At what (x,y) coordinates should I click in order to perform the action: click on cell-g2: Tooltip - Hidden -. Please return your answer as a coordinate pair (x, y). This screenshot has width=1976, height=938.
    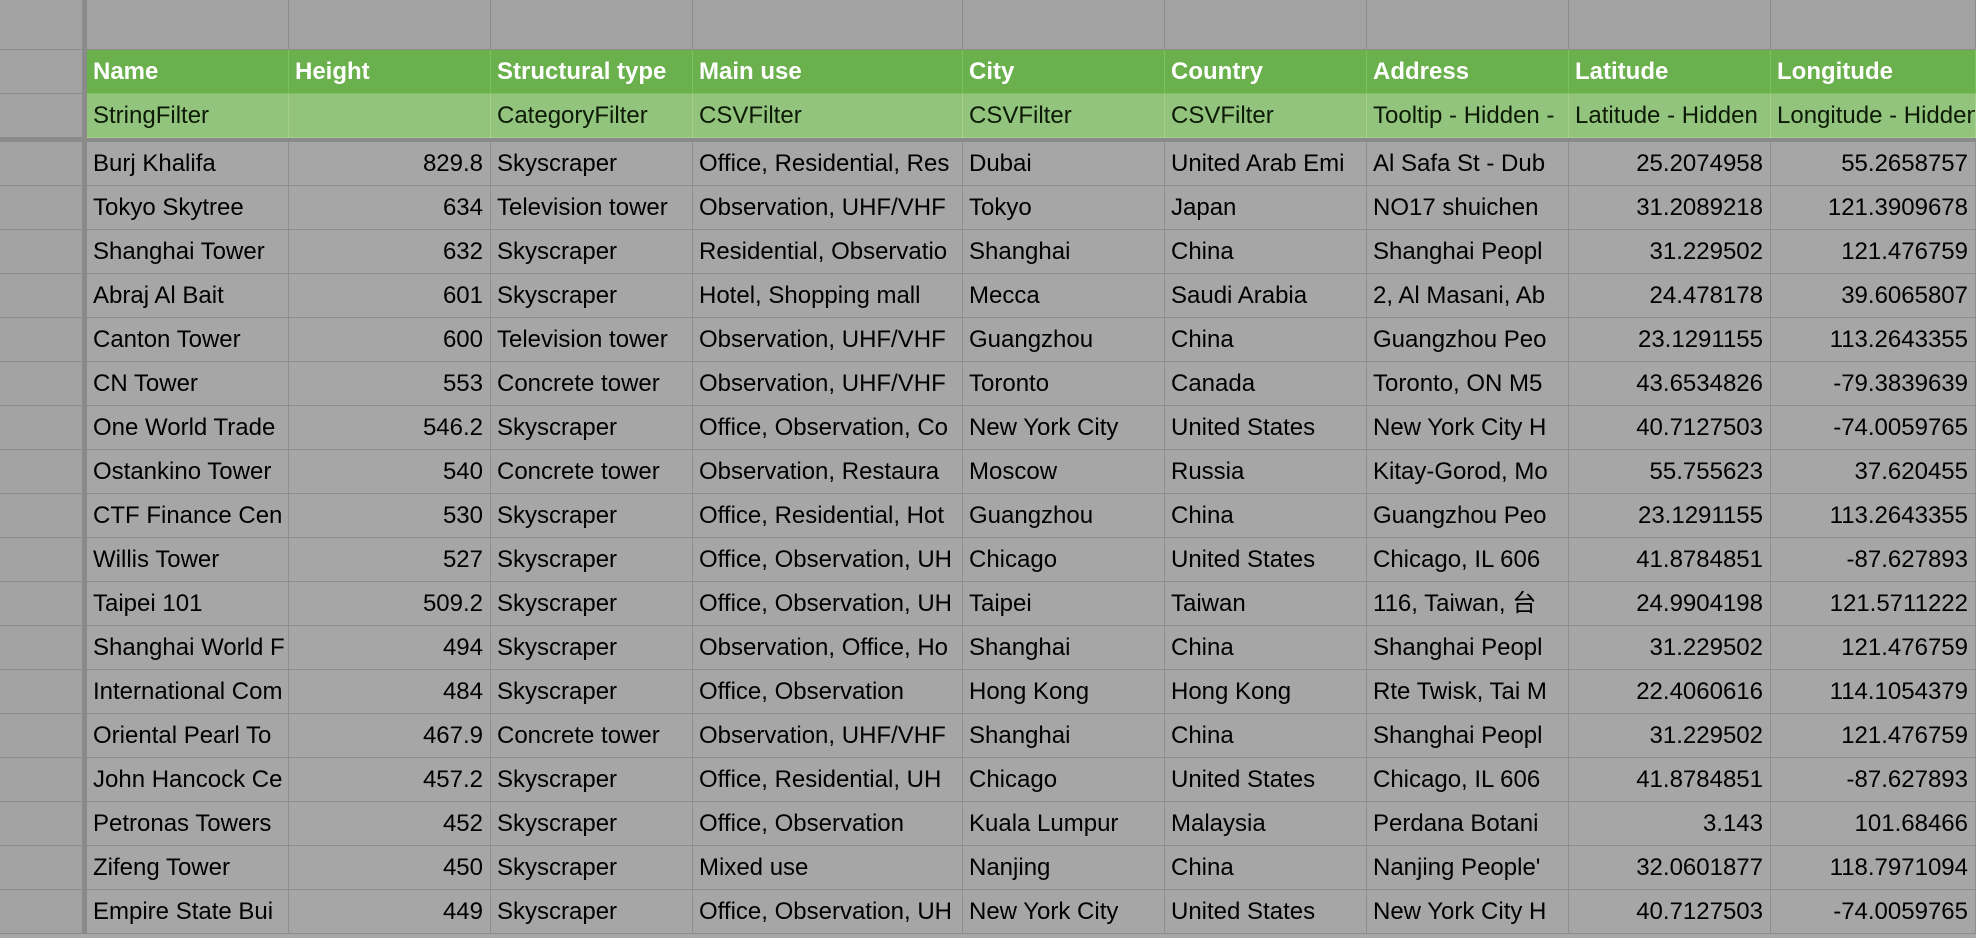
    Looking at the image, I should click on (1468, 116).